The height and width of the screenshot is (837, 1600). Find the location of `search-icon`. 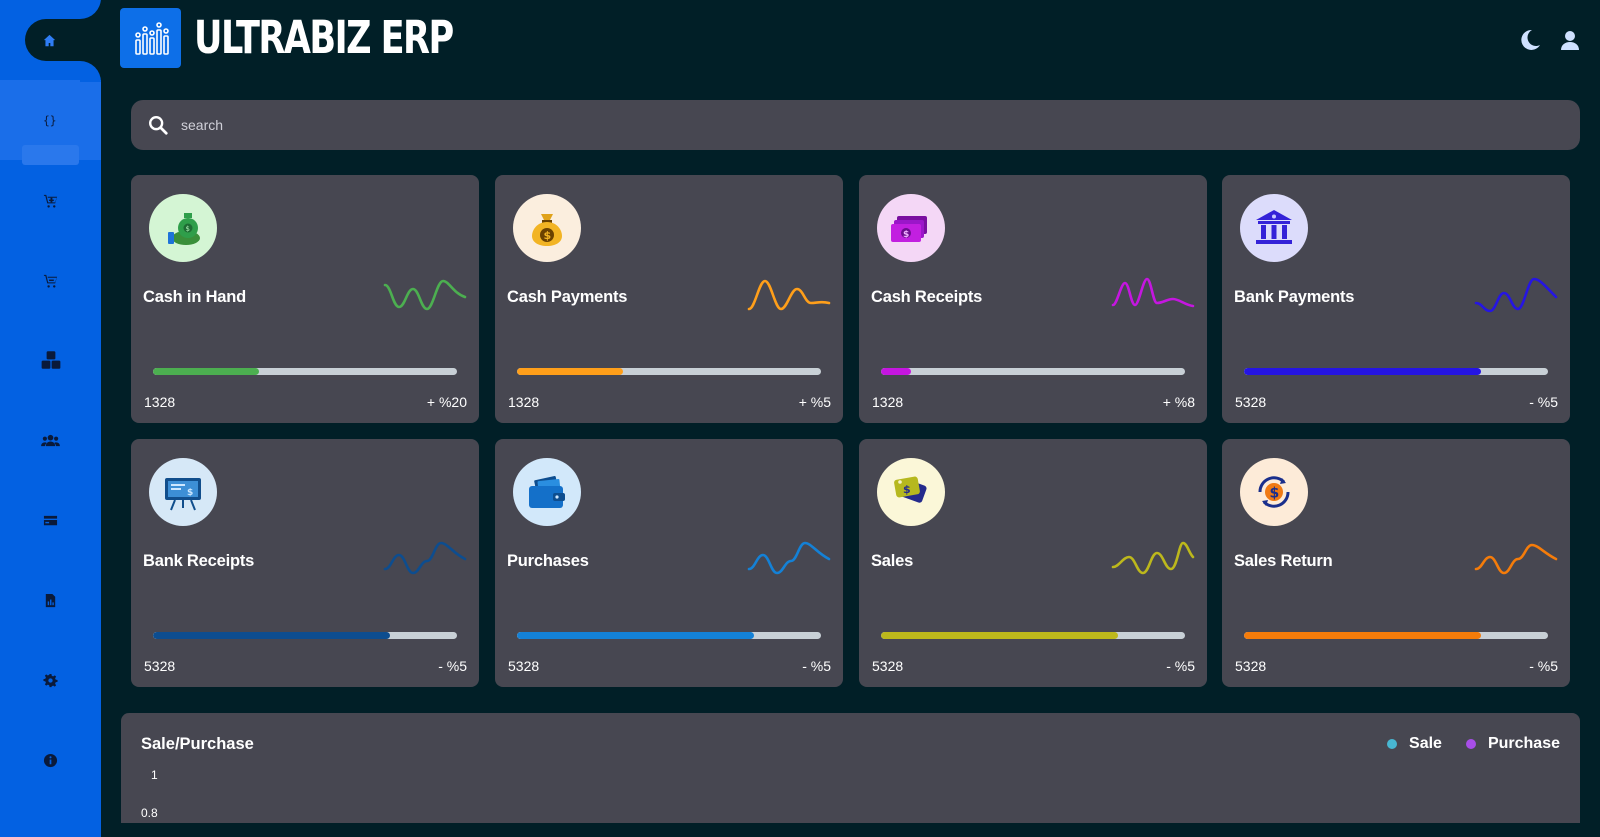

search-icon is located at coordinates (158, 125).